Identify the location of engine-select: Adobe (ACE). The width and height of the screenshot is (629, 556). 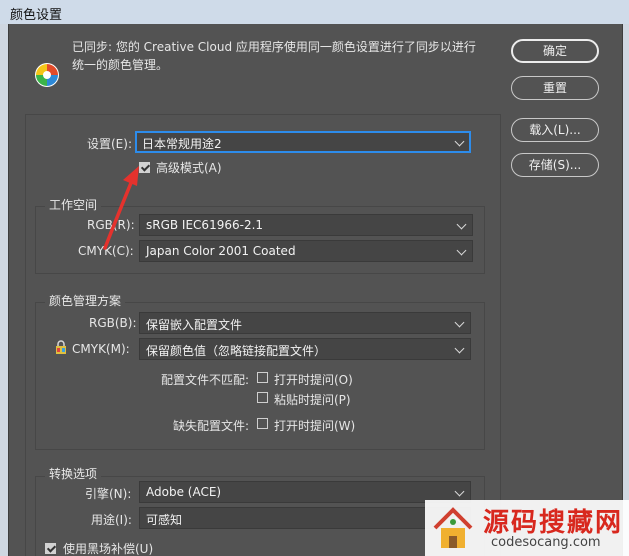
(305, 492).